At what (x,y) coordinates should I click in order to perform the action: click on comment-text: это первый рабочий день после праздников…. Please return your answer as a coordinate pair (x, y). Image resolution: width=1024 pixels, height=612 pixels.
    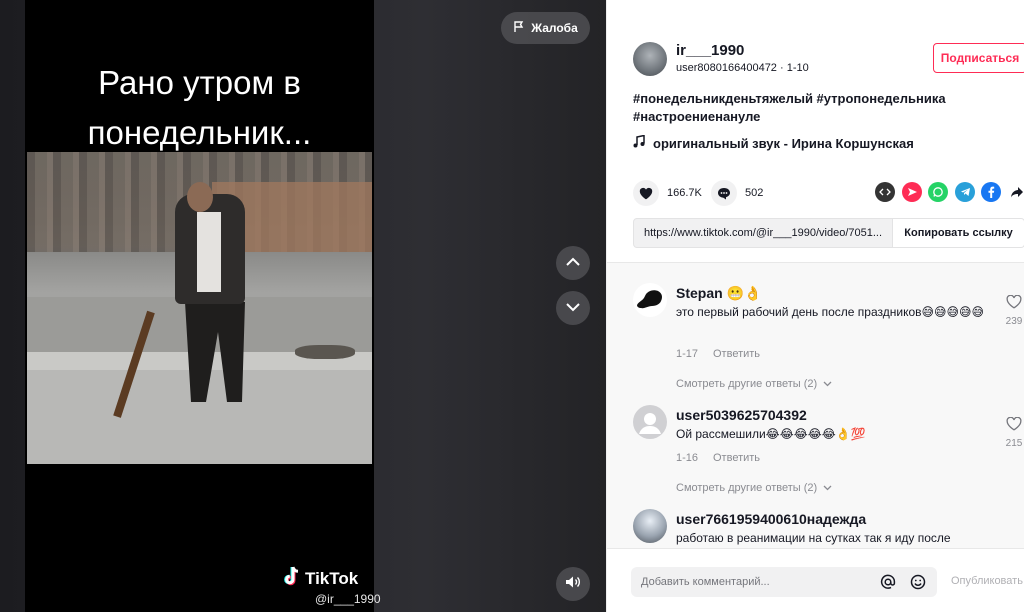
    Looking at the image, I should click on (830, 312).